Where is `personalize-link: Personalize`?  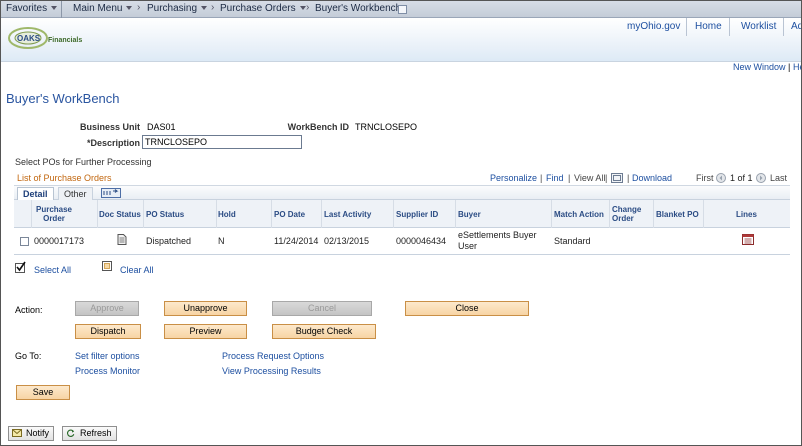 personalize-link: Personalize is located at coordinates (513, 178).